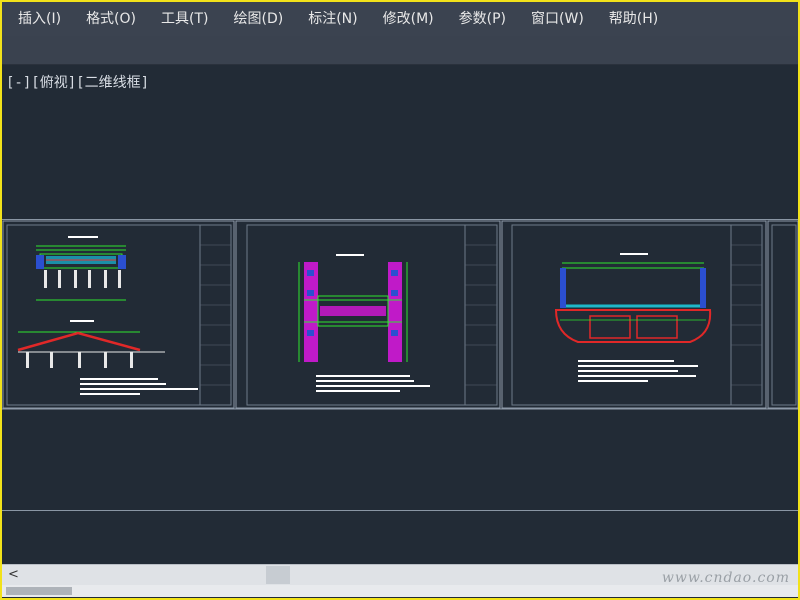 Image resolution: width=800 pixels, height=600 pixels. I want to click on scroll-thumb, so click(278, 575).